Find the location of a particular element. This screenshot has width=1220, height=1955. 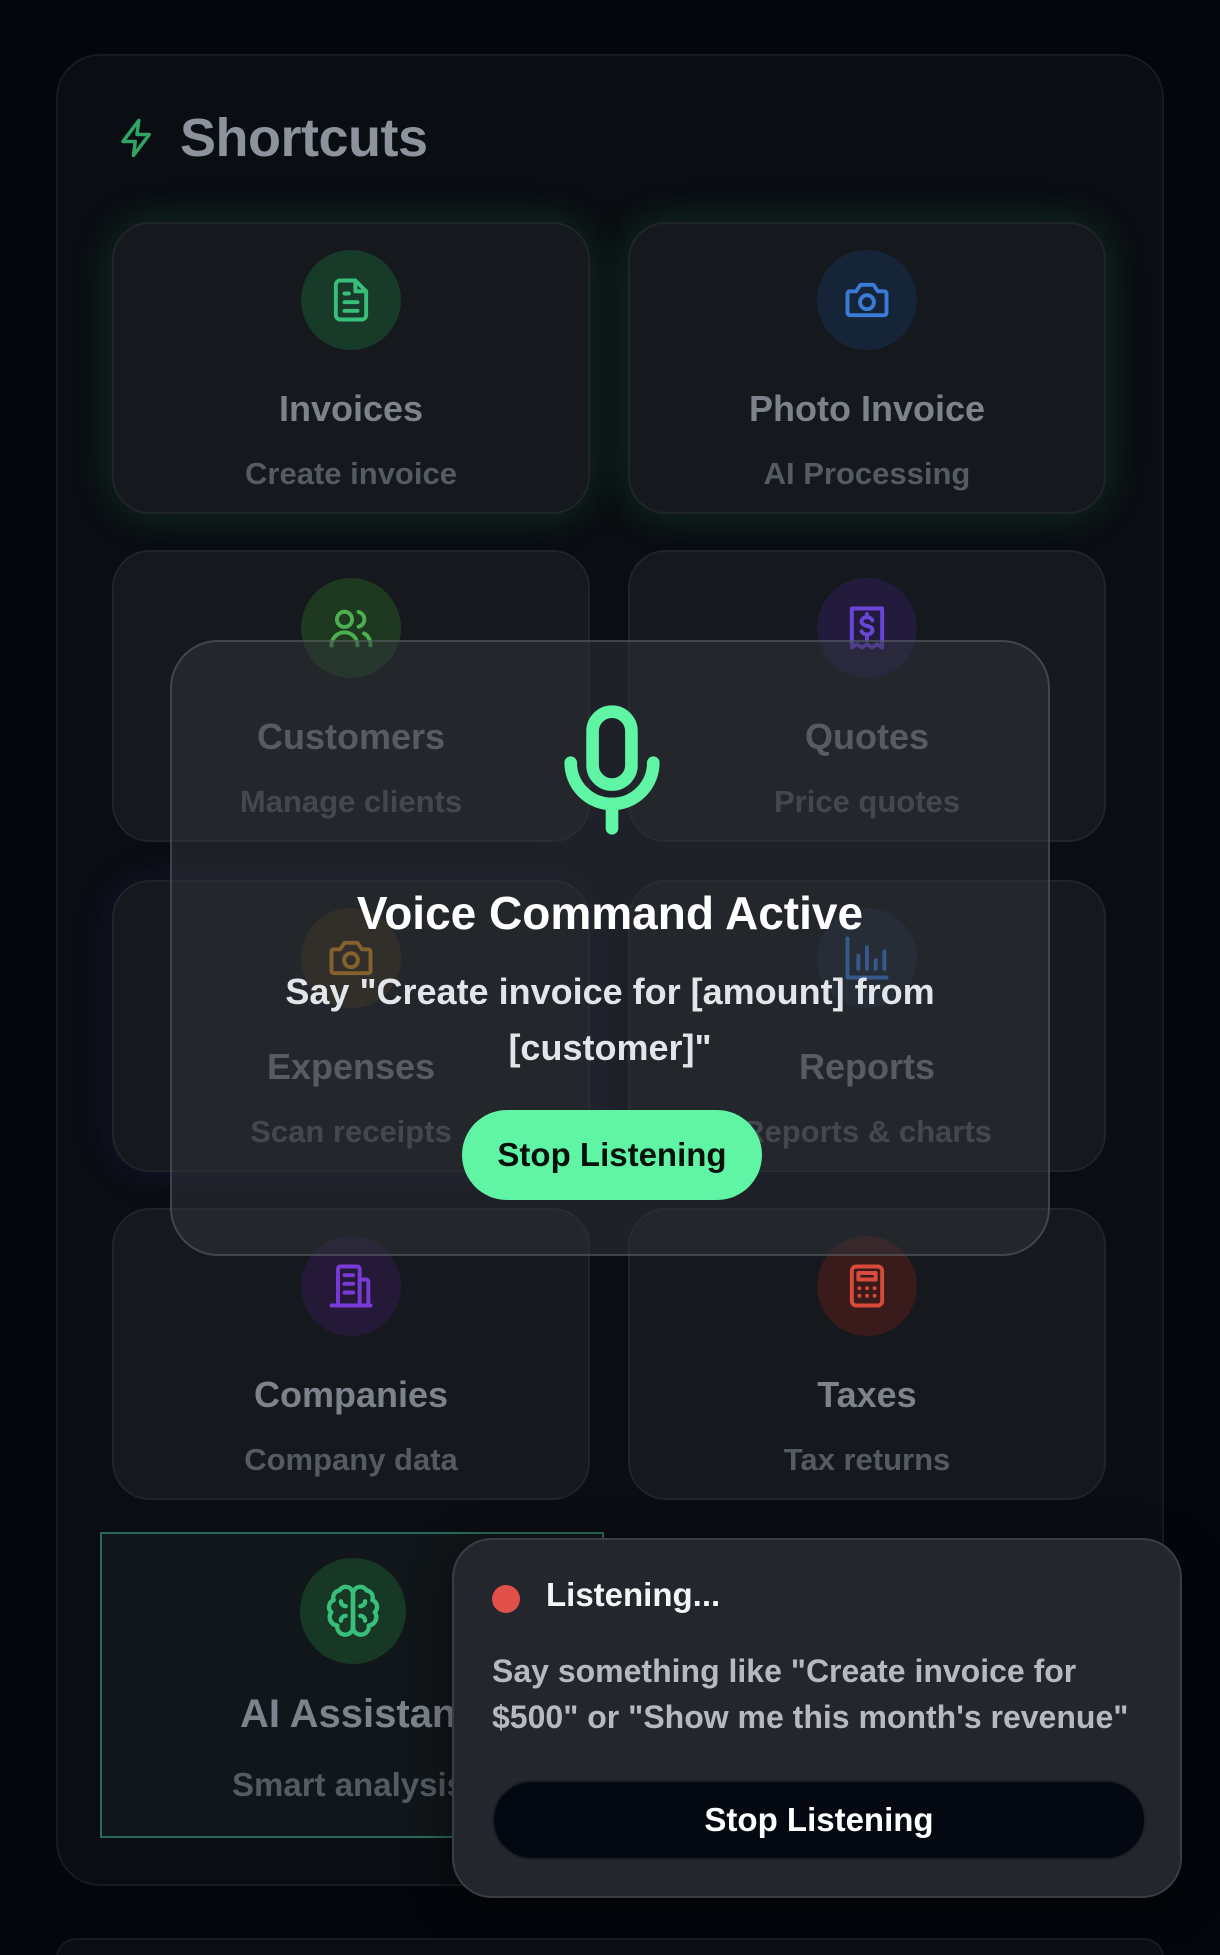

invoices-icon-badge is located at coordinates (351, 300).